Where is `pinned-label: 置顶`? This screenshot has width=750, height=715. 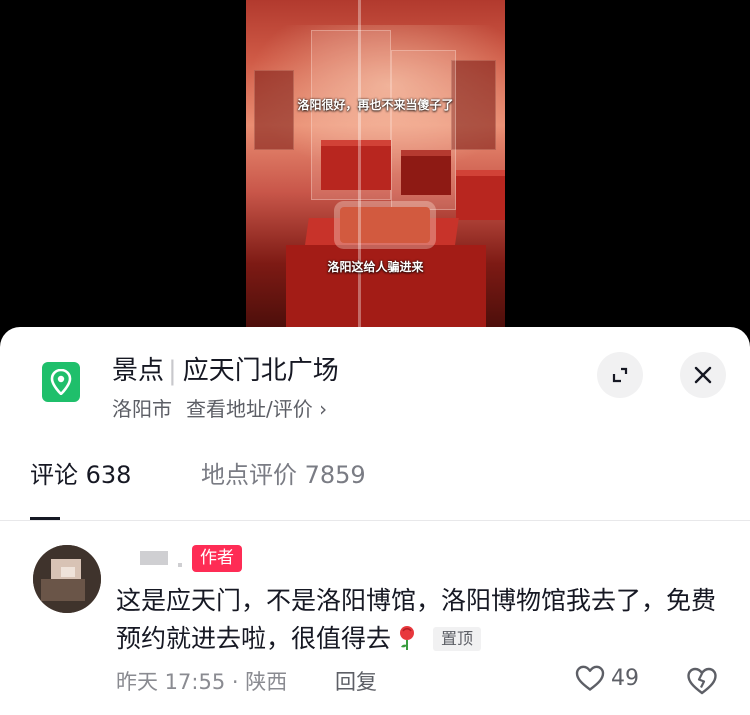
pinned-label: 置顶 is located at coordinates (457, 639).